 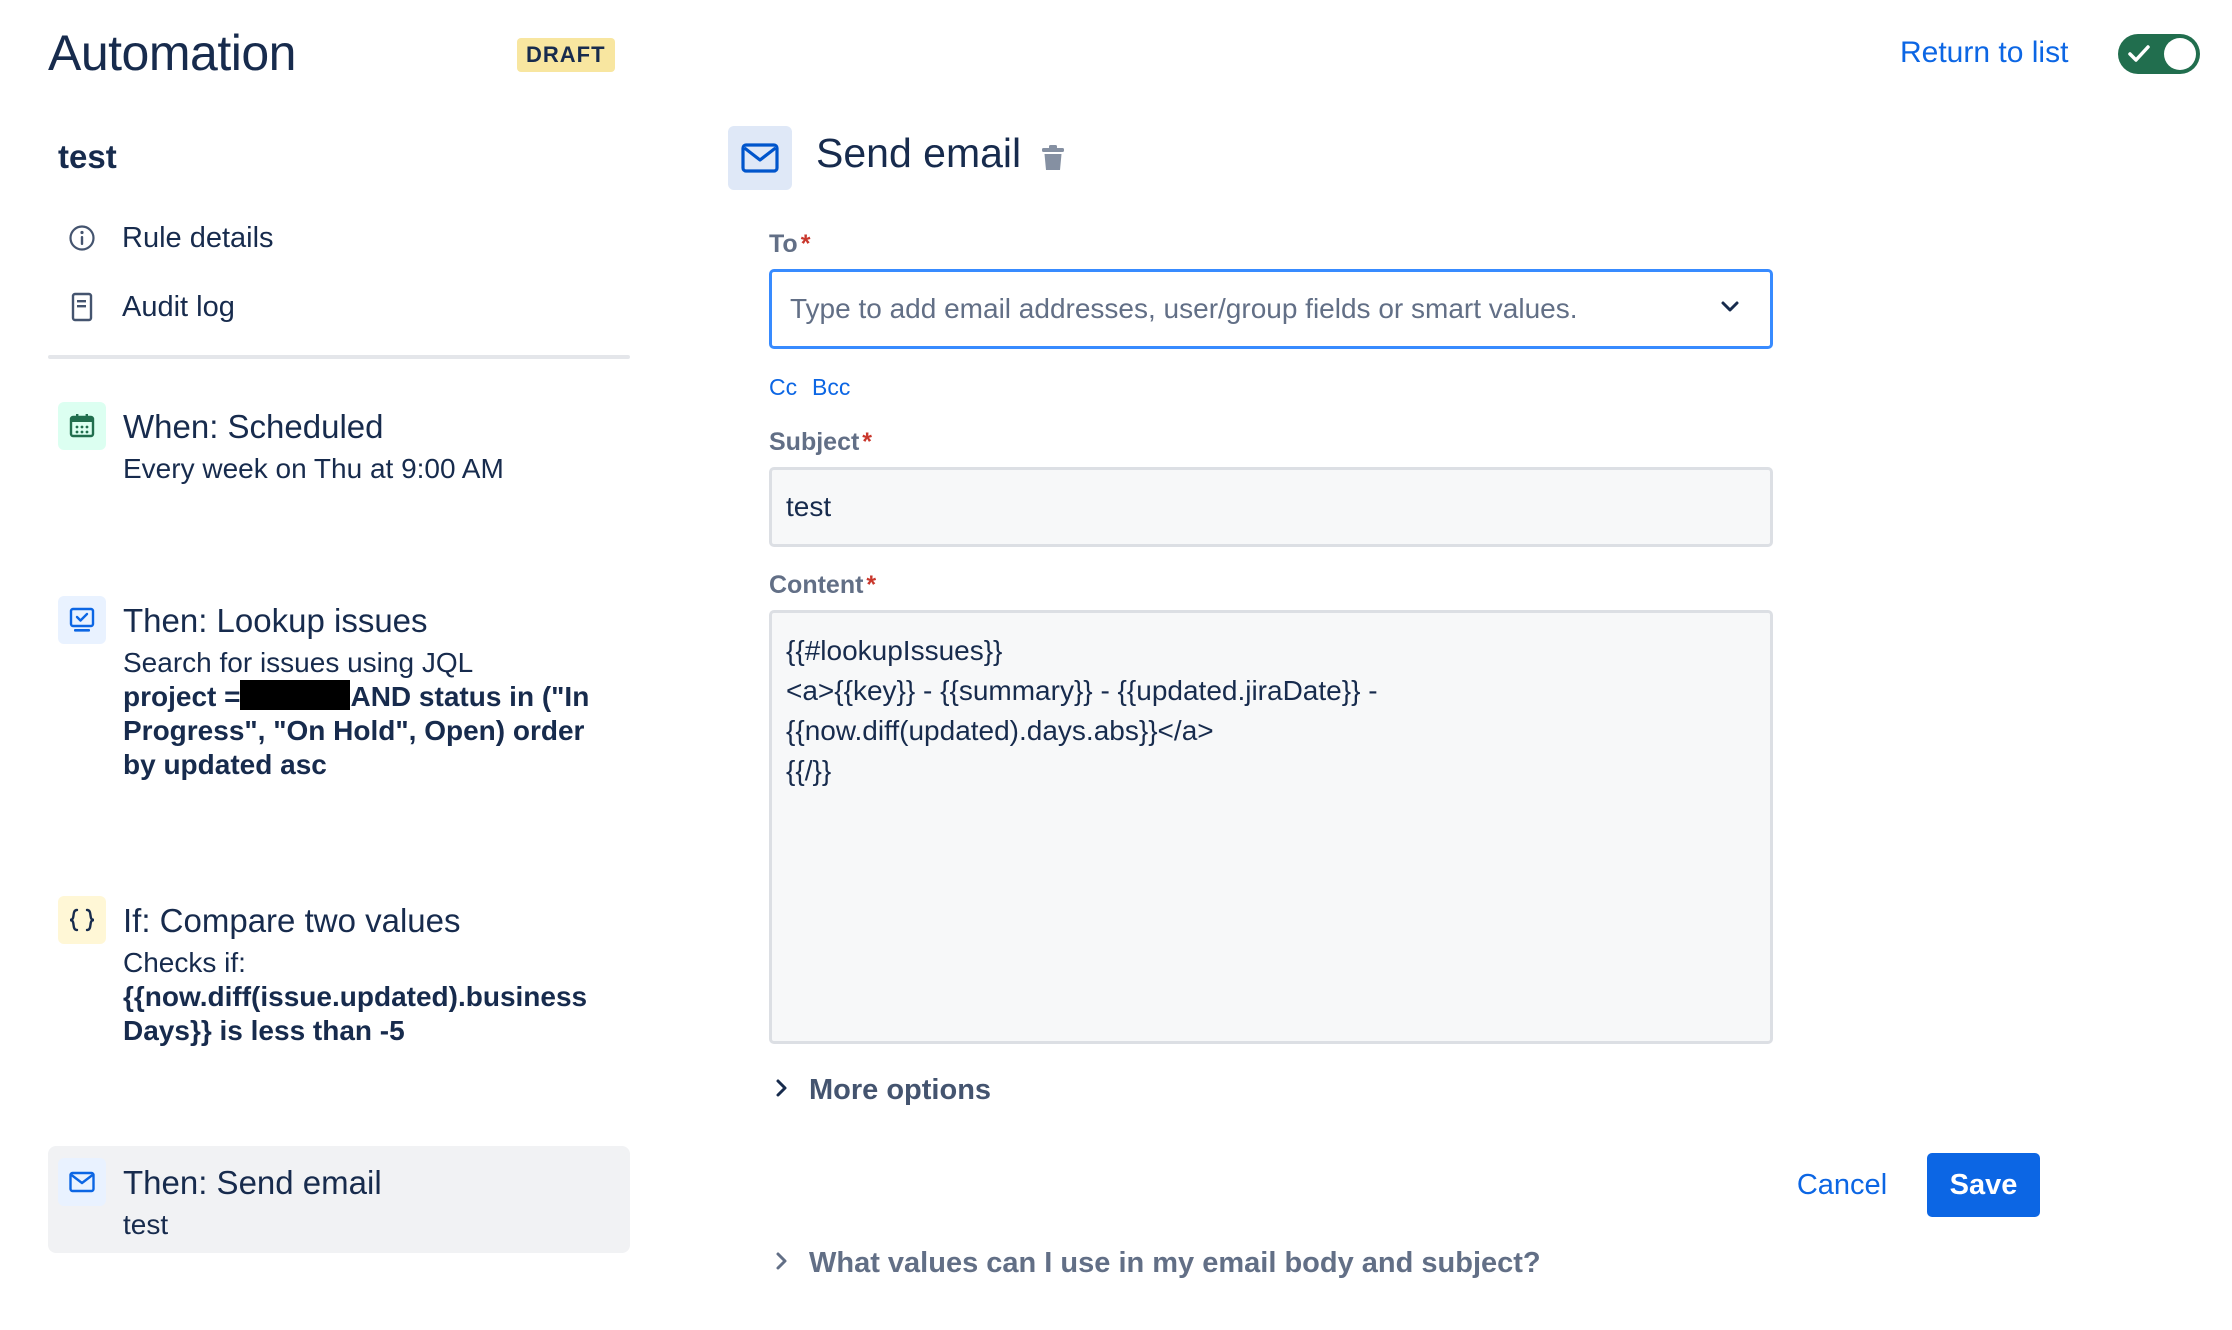 I want to click on cancel-button: Cancel, so click(x=1842, y=1185).